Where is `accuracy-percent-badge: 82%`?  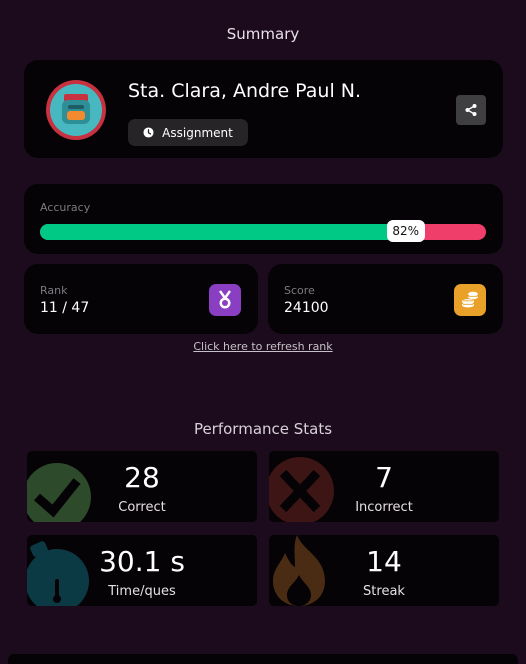
accuracy-percent-badge: 82% is located at coordinates (405, 231).